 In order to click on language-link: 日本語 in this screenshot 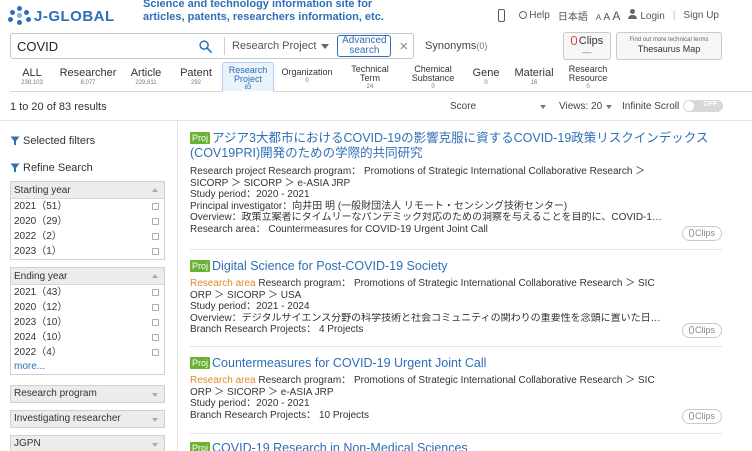, I will do `click(573, 15)`.